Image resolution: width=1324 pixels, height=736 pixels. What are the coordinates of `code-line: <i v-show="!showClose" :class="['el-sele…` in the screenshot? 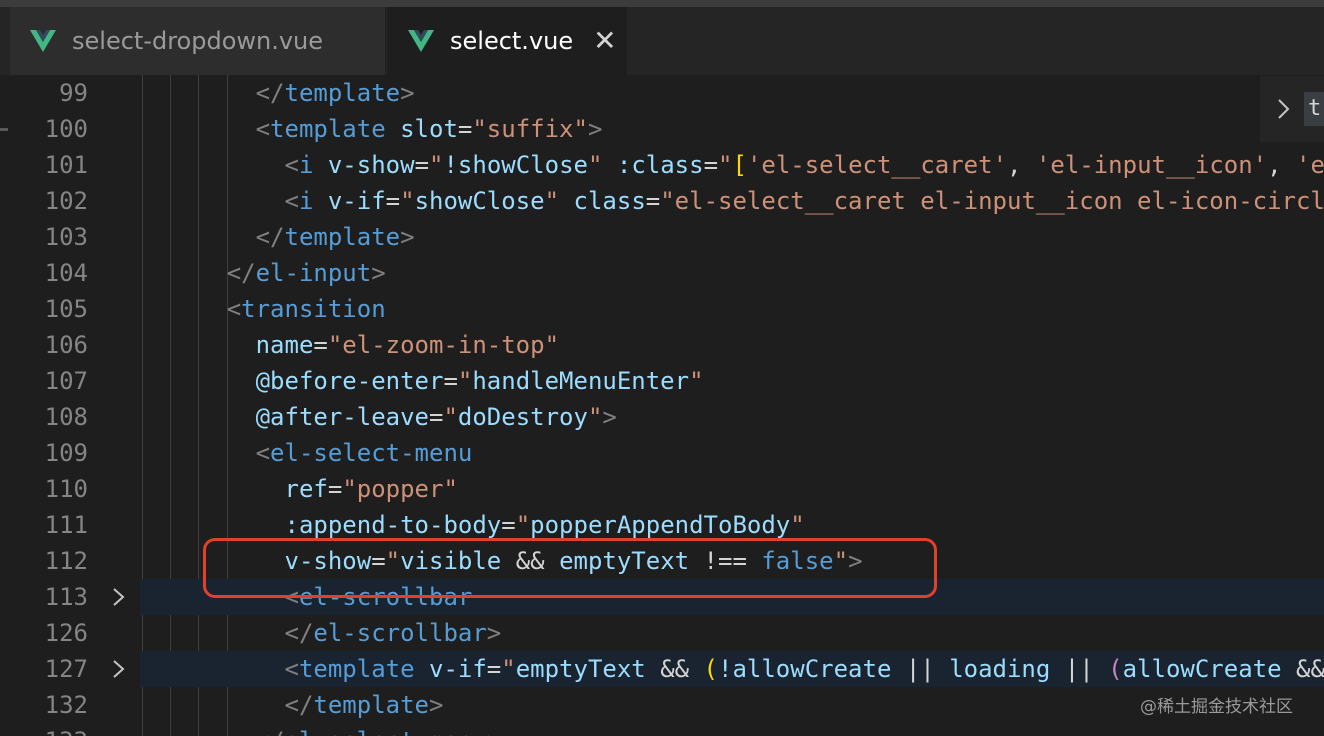 It's located at (732, 165).